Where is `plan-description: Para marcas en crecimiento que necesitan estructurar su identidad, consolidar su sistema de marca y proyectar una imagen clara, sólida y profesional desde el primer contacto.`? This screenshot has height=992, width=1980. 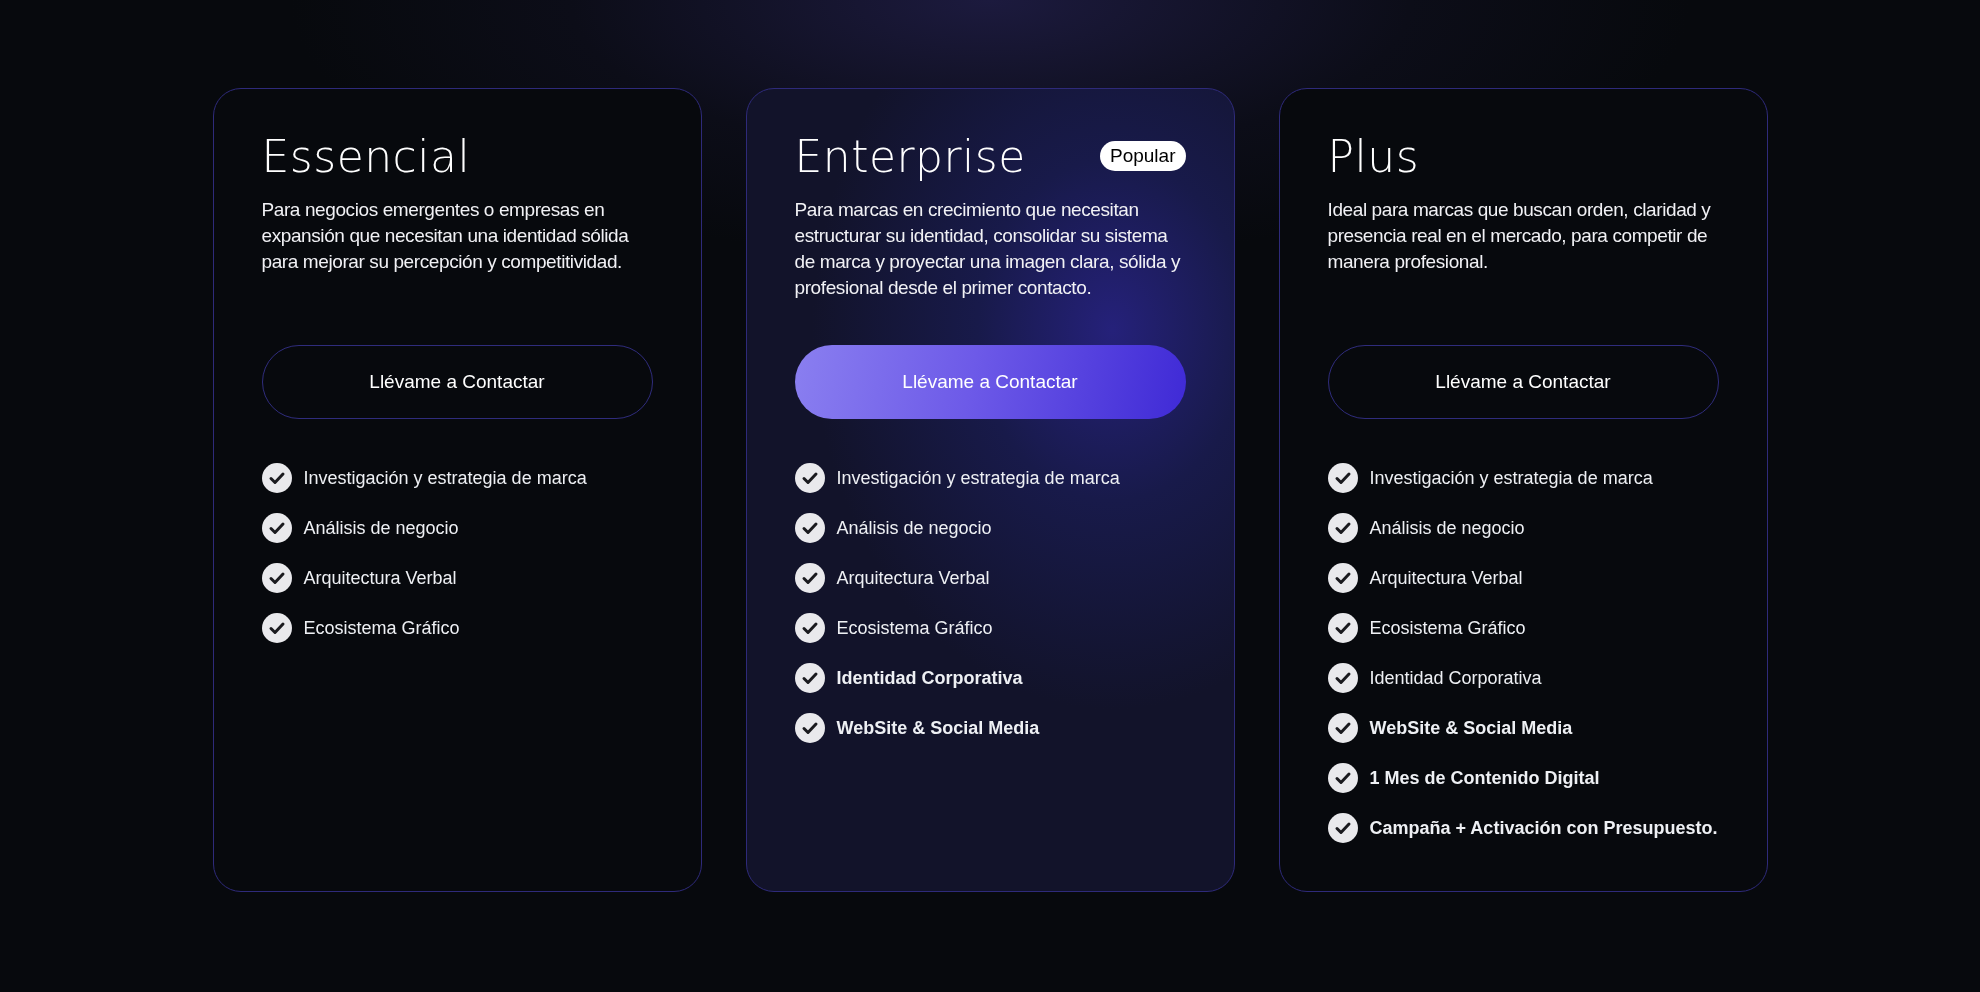
plan-description: Para marcas en crecimiento que necesitan estructurar su identidad, consolidar su sistema de marca y proyectar una imagen clara, sólida y profesional desde el primer contacto. is located at coordinates (988, 249).